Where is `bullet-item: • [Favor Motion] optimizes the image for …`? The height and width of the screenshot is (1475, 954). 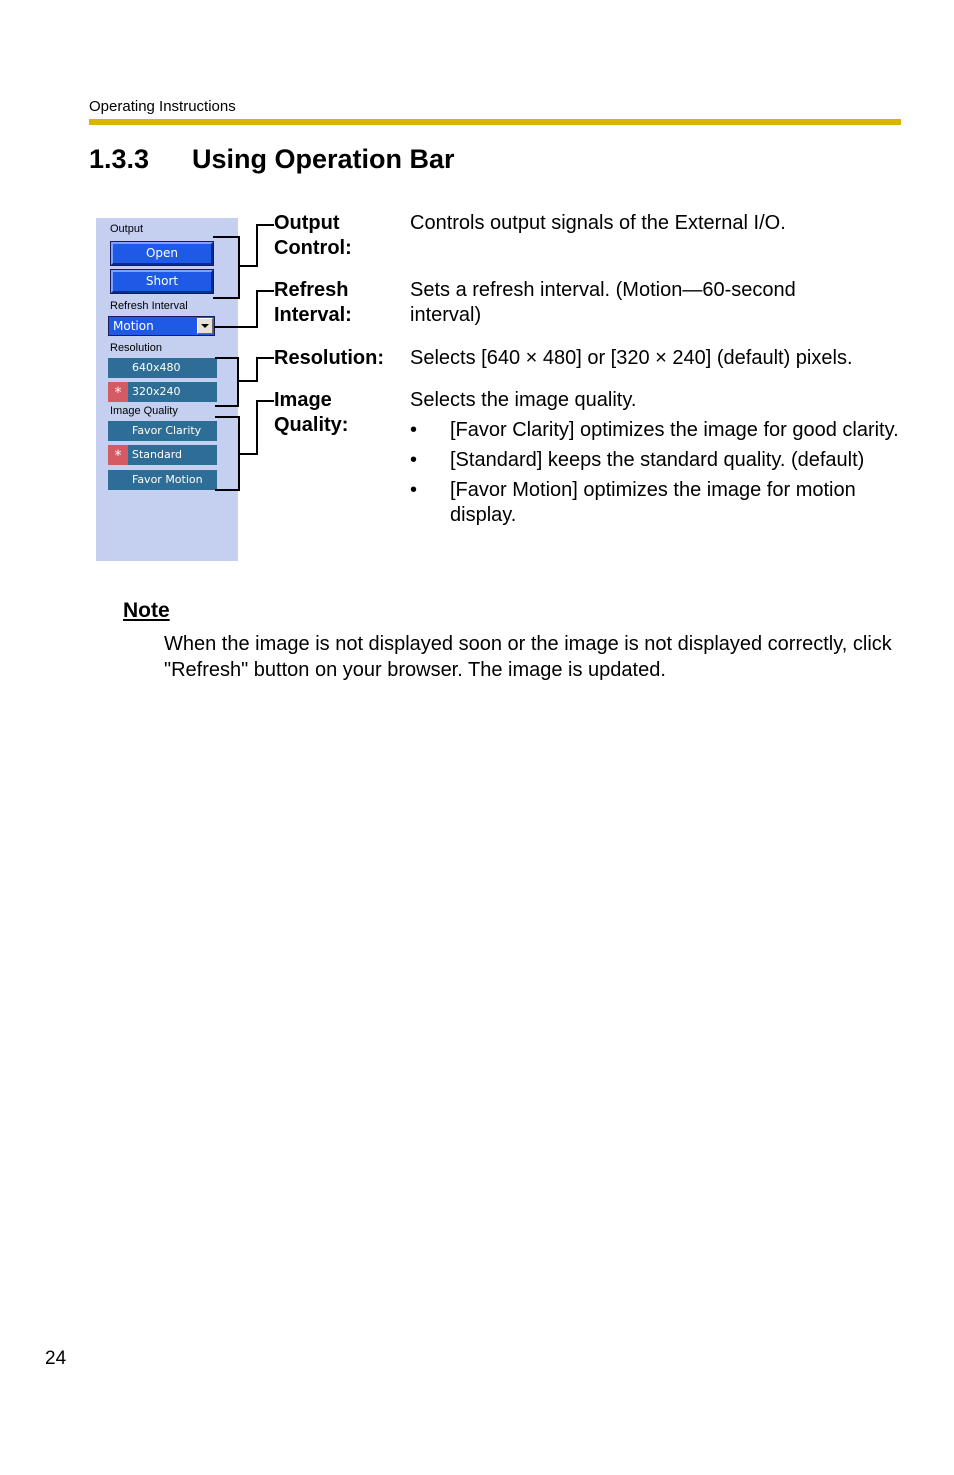 bullet-item: • [Favor Motion] optimizes the image for … is located at coordinates (660, 503).